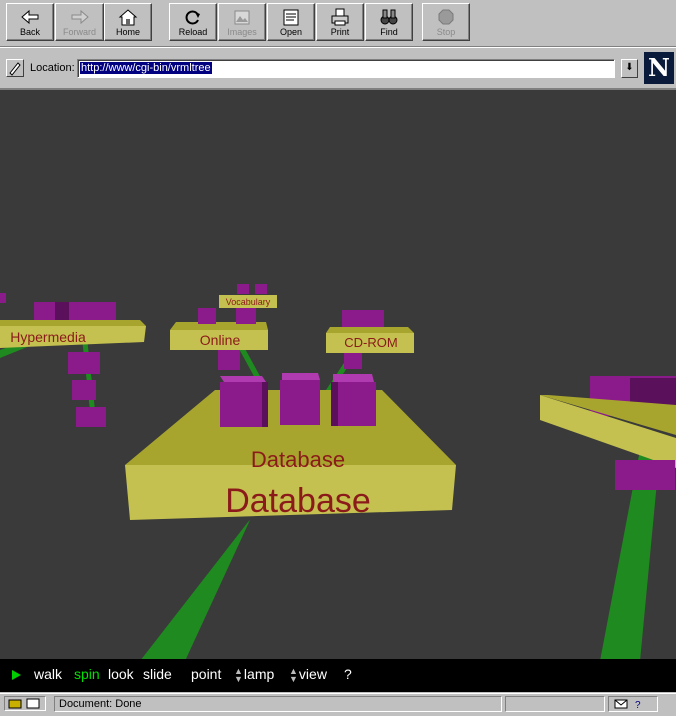  I want to click on status-mail: ?, so click(633, 704).